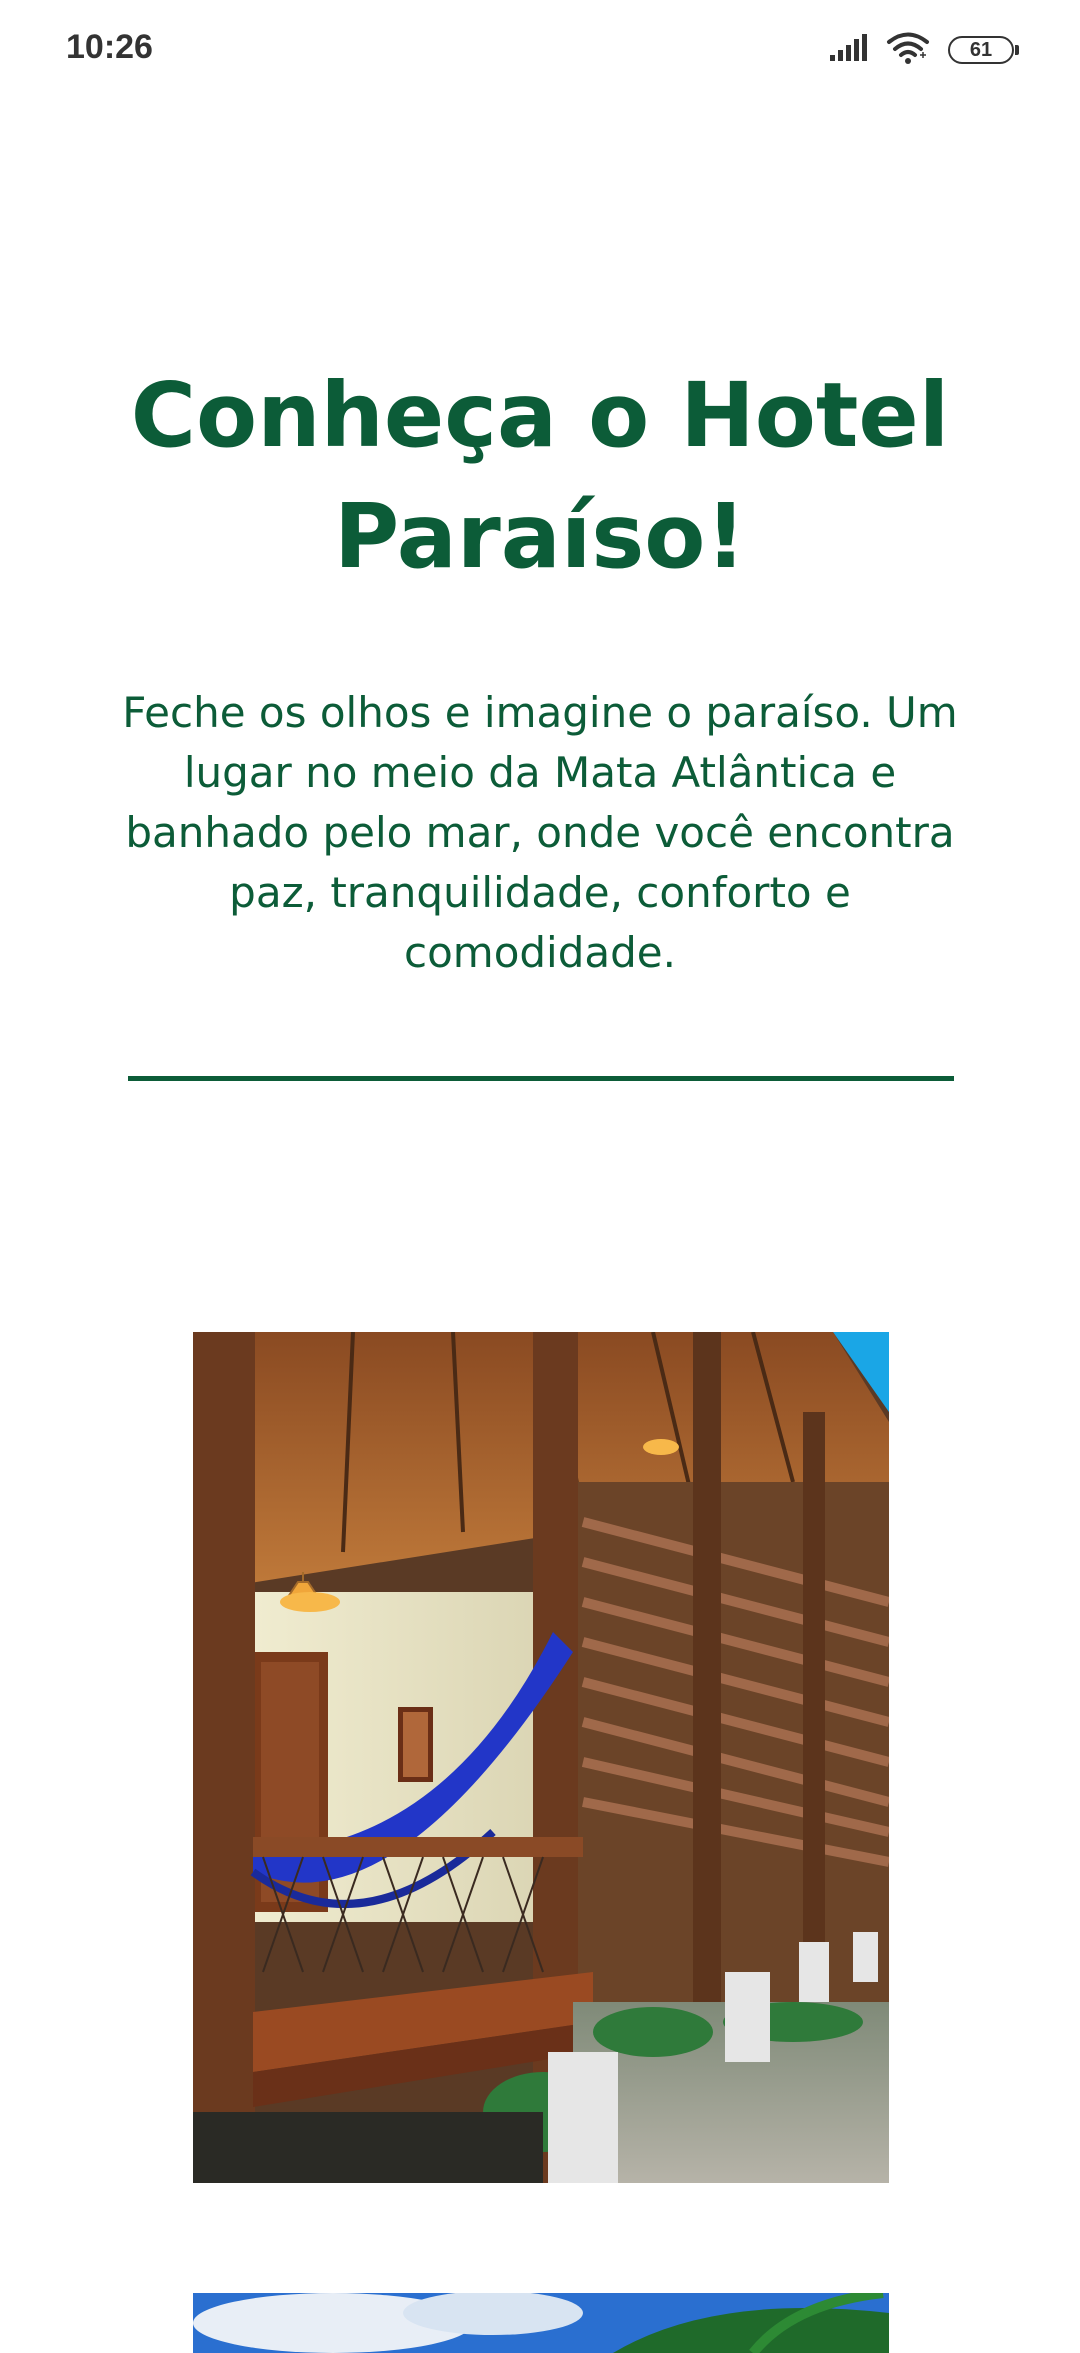 The width and height of the screenshot is (1080, 2353). What do you see at coordinates (541, 1078) in the screenshot?
I see `section-divider` at bounding box center [541, 1078].